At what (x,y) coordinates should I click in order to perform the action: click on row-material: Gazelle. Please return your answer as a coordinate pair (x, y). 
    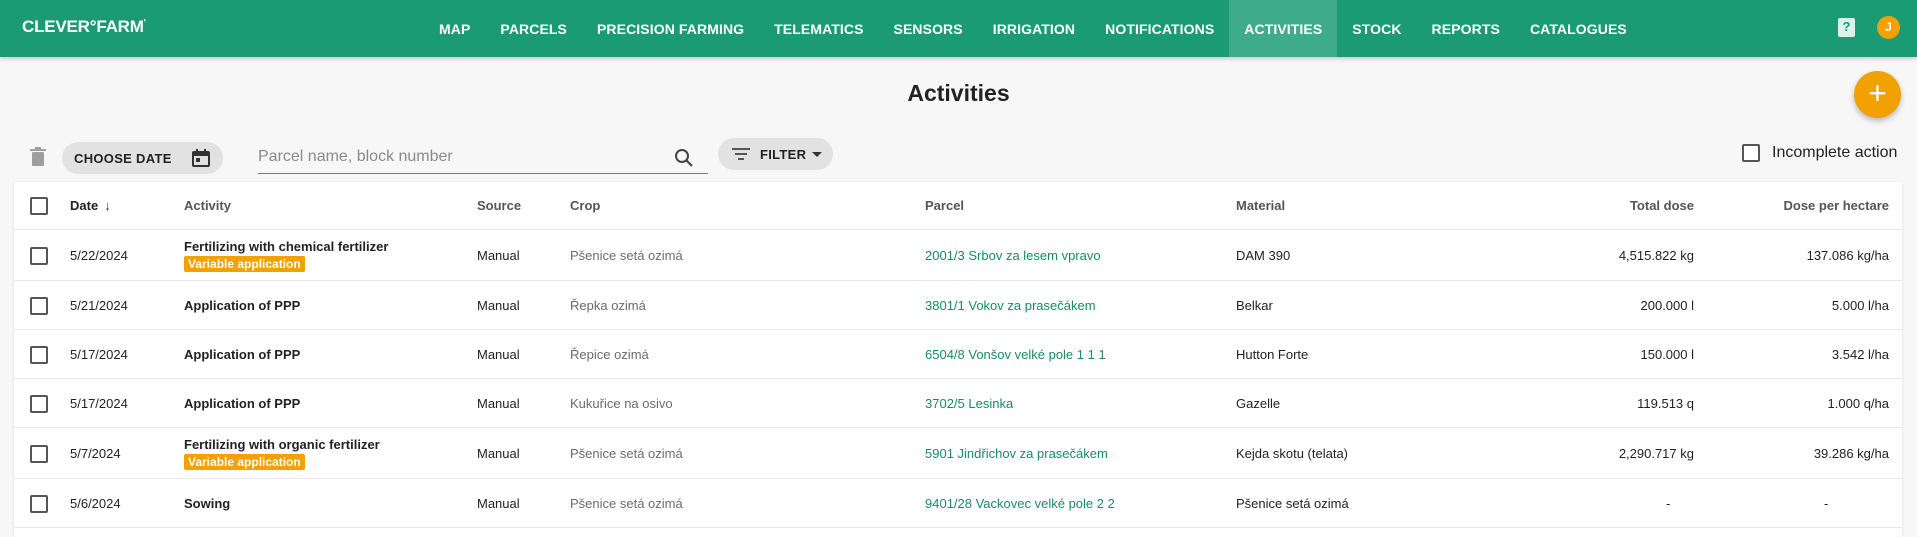
    Looking at the image, I should click on (1258, 403).